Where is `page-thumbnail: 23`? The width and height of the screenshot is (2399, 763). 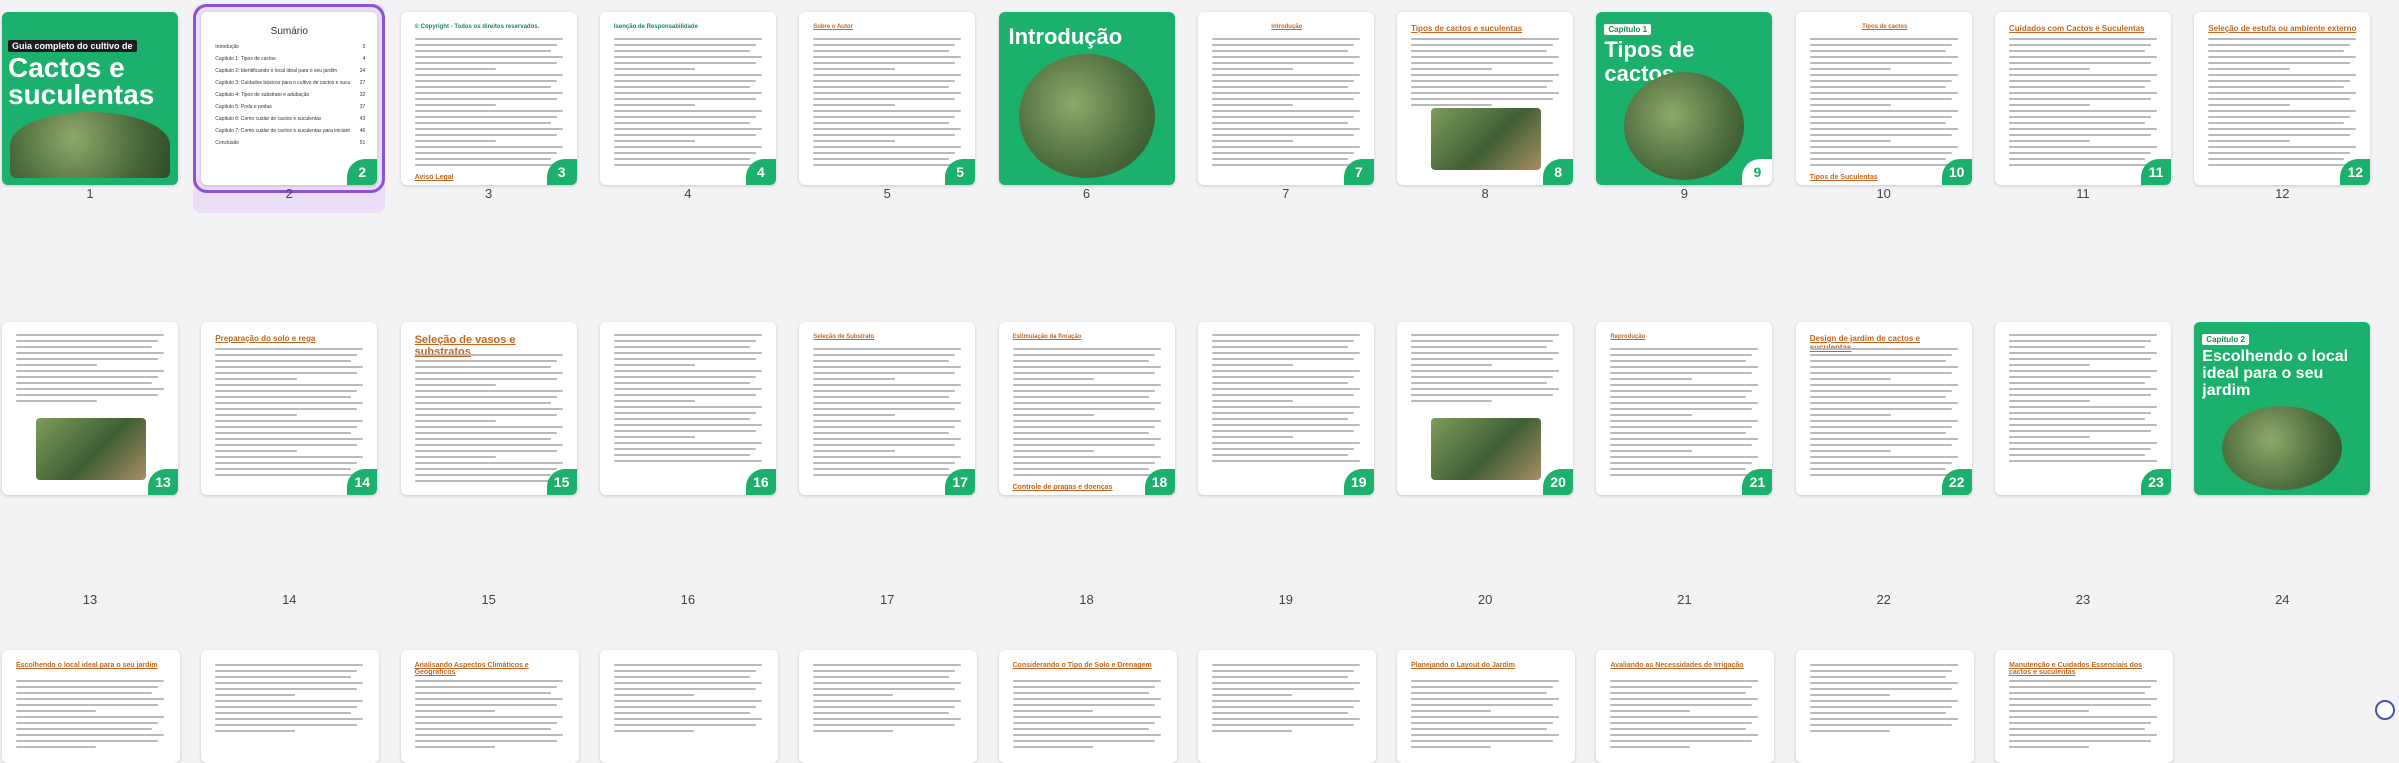
page-thumbnail: 23 is located at coordinates (2083, 408).